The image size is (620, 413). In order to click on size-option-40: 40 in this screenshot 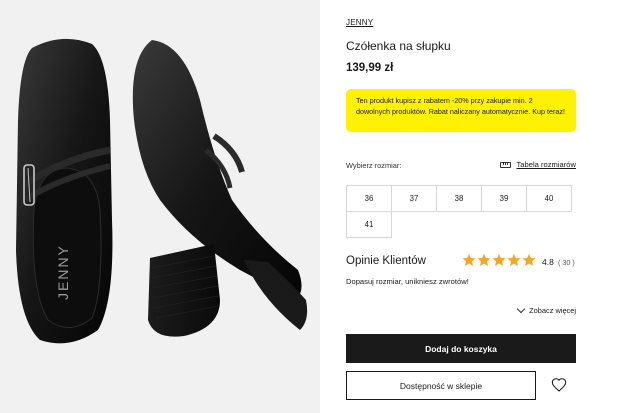, I will do `click(549, 198)`.